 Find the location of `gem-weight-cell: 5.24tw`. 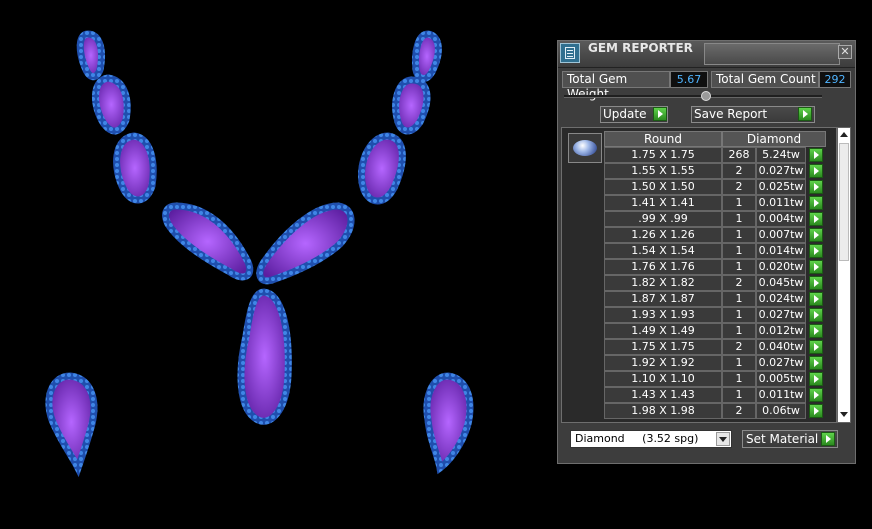

gem-weight-cell: 5.24tw is located at coordinates (781, 155).